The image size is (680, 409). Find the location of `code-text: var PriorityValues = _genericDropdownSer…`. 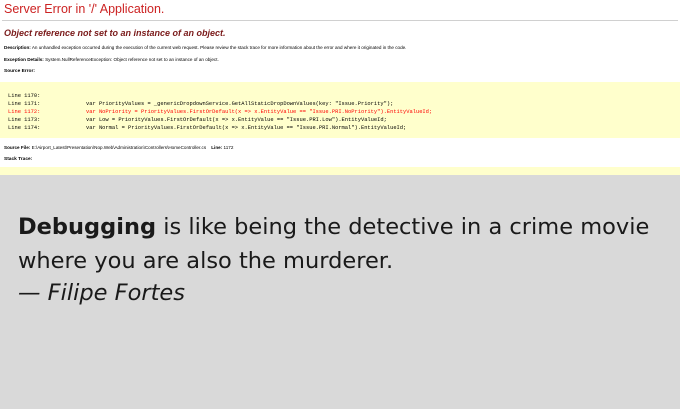

code-text: var PriorityValues = _genericDropdownSer… is located at coordinates (240, 104).